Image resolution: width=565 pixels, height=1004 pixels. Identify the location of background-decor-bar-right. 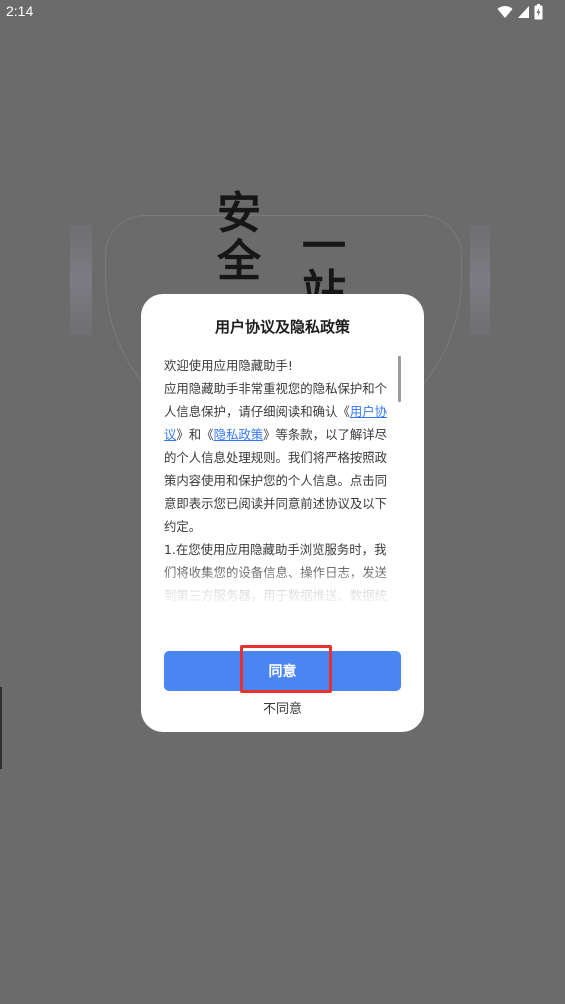
(480, 280).